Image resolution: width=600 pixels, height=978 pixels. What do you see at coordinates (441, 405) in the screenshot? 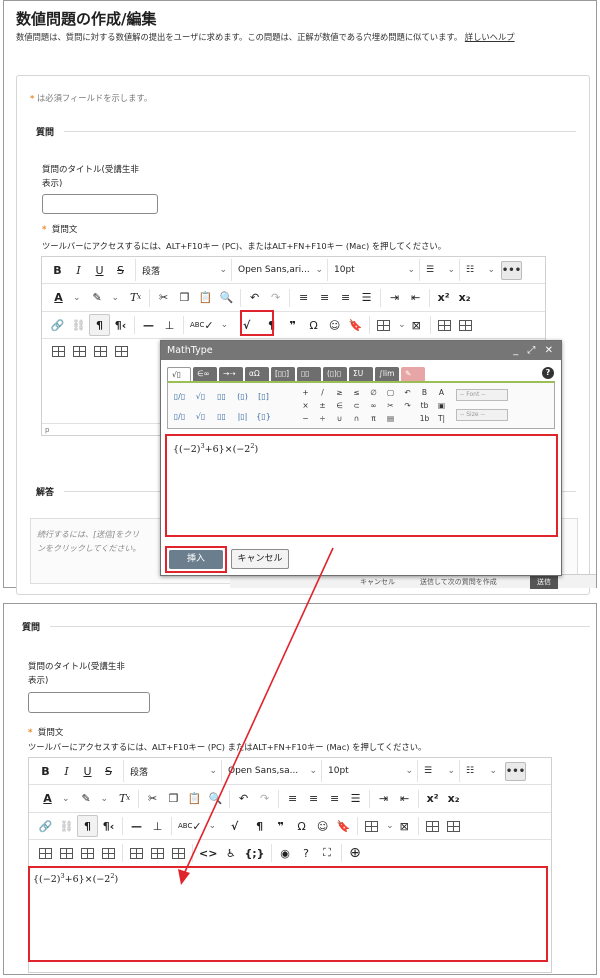
I see `palette-symbol: ▣` at bounding box center [441, 405].